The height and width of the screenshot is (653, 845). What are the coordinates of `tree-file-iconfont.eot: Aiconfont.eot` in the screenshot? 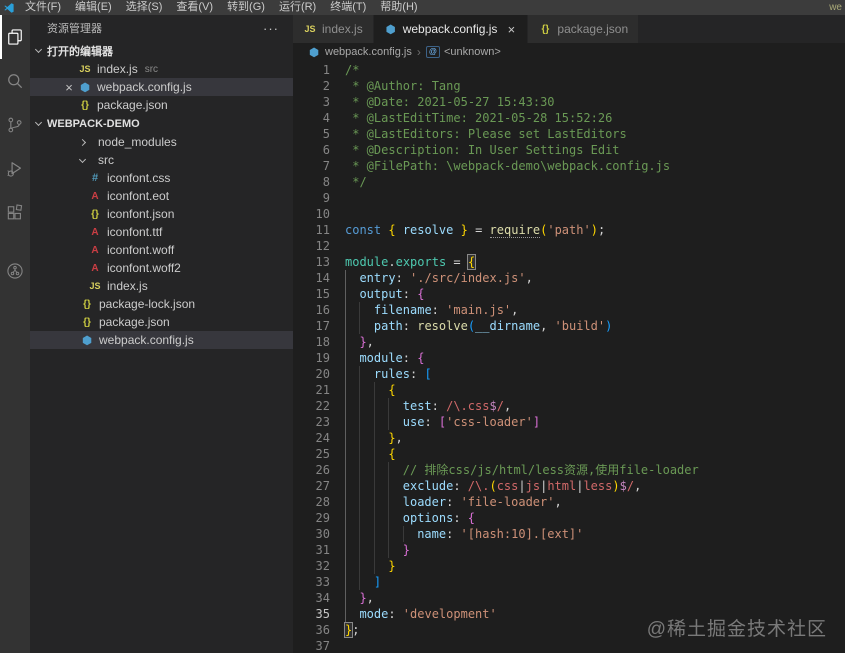 It's located at (161, 196).